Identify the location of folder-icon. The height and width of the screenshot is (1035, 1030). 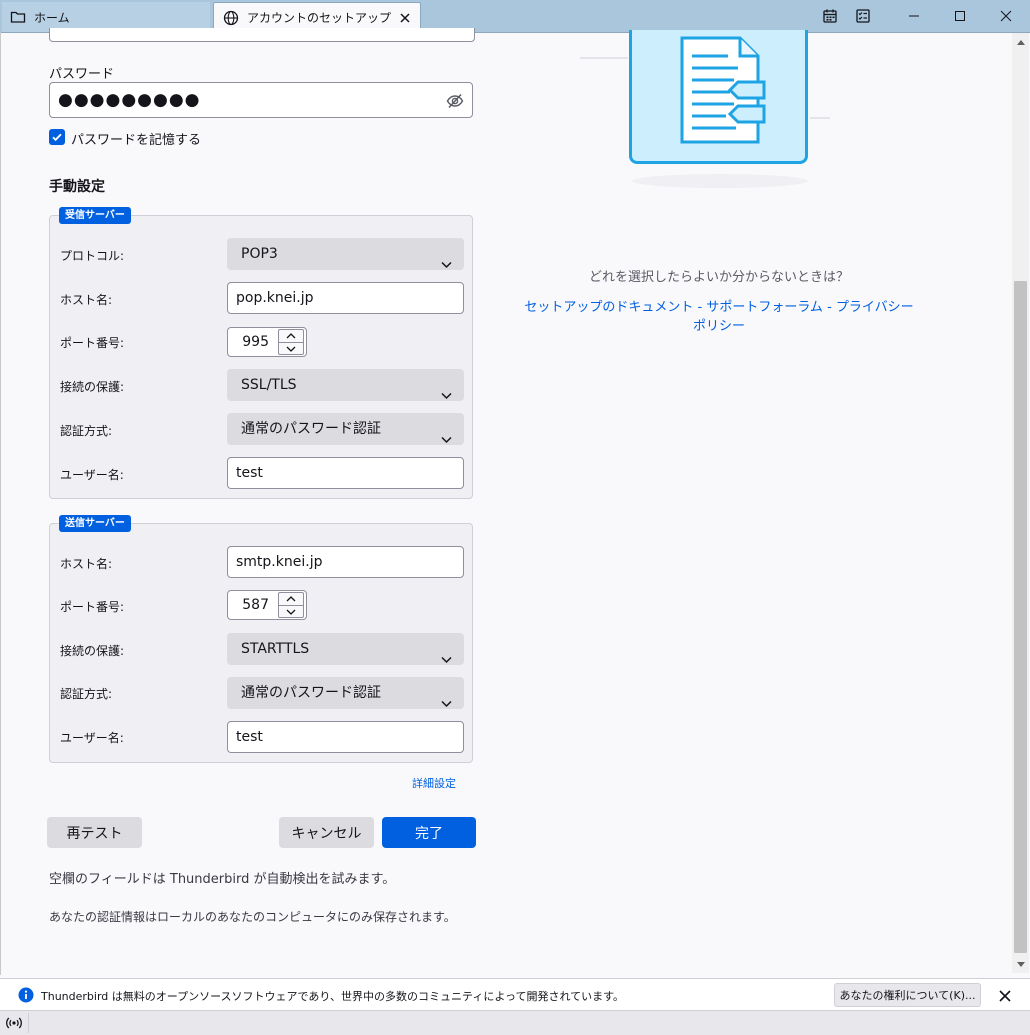
(18, 17).